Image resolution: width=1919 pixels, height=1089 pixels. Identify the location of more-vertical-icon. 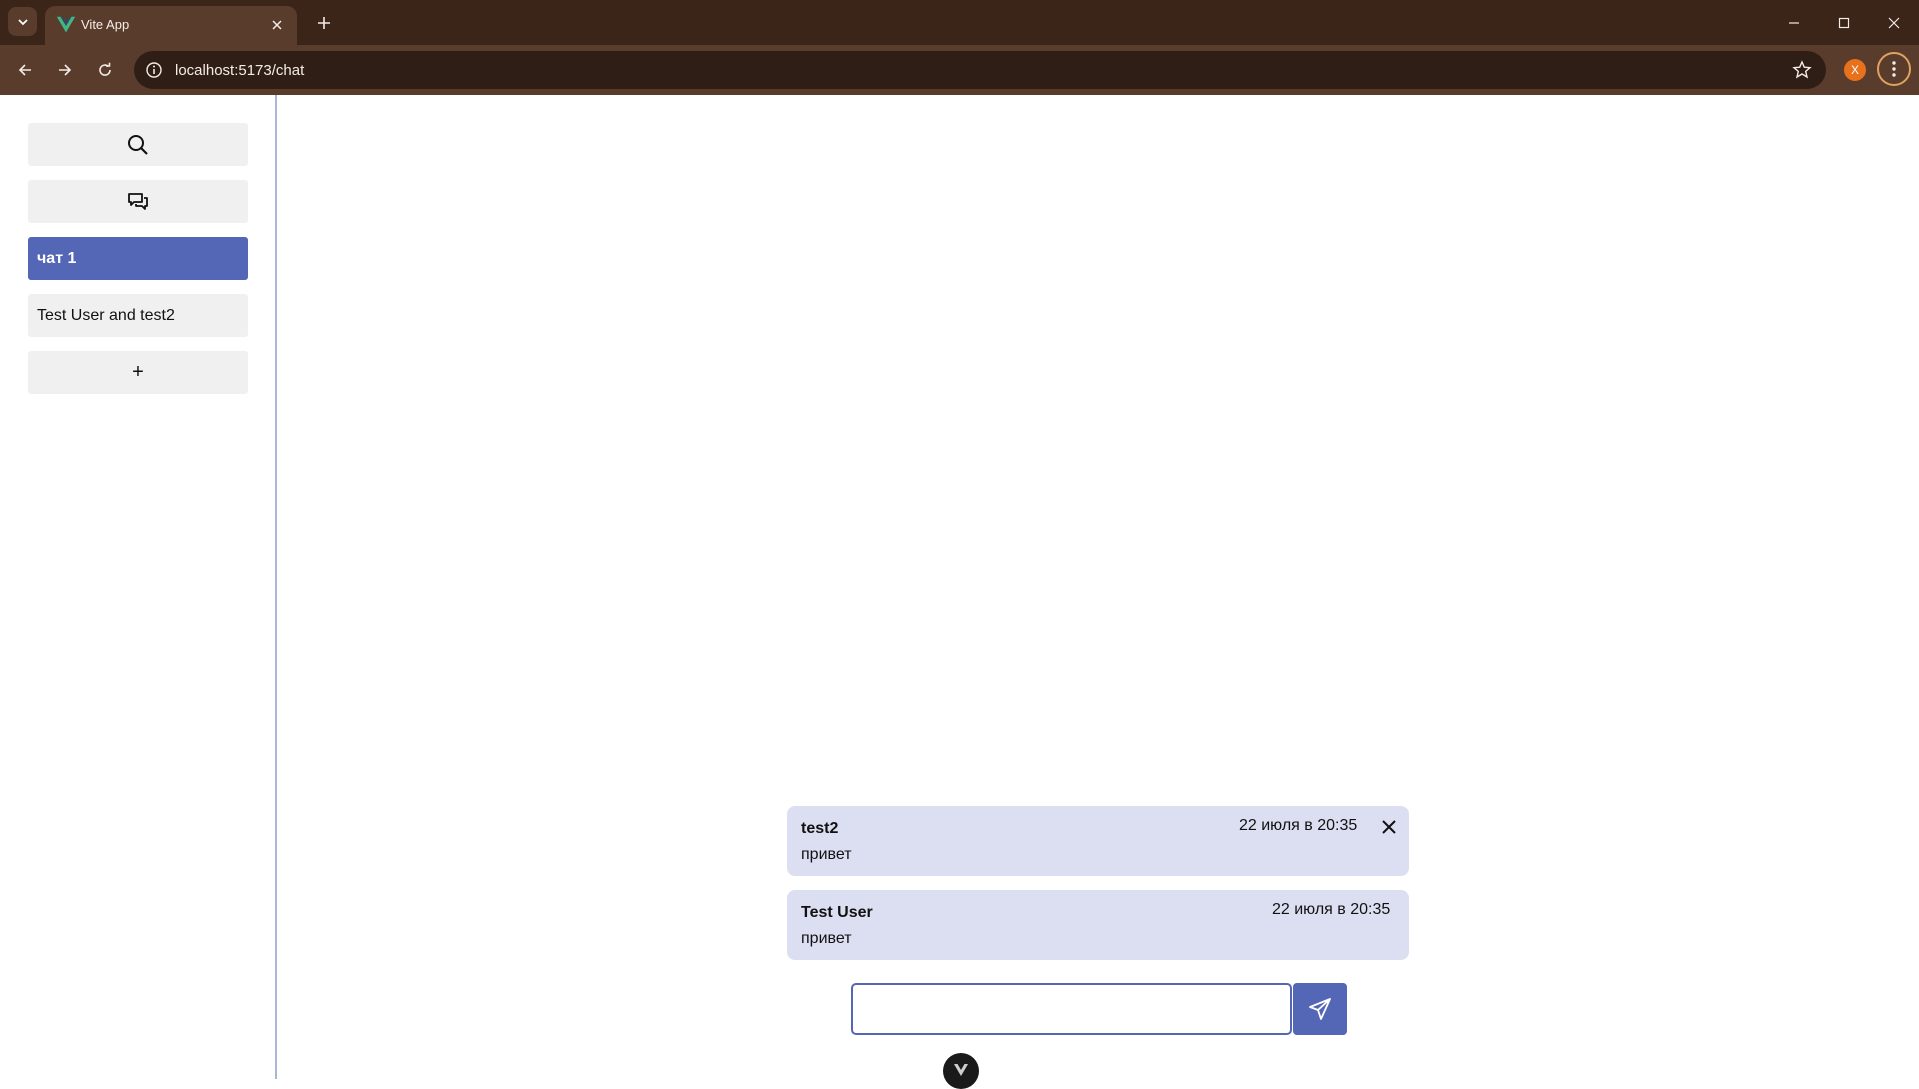
(1894, 69).